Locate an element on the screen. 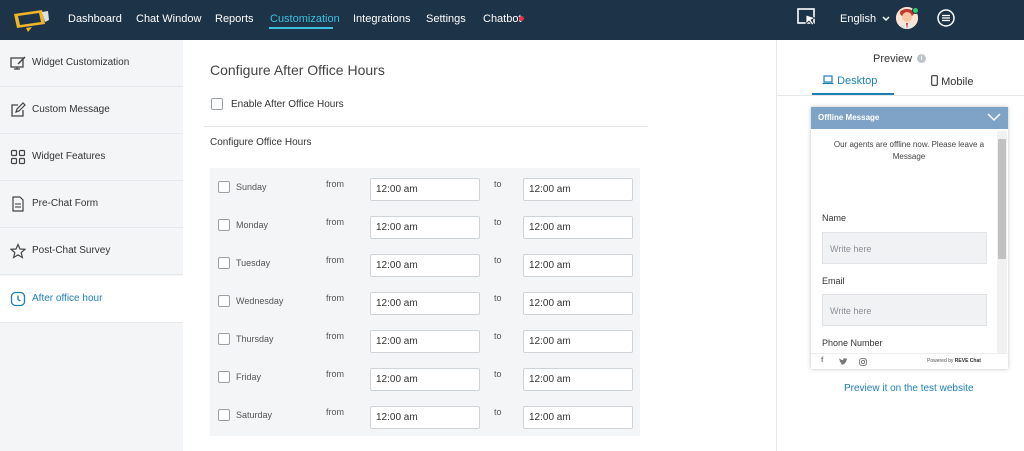  day-label-monday: Monday is located at coordinates (252, 225).